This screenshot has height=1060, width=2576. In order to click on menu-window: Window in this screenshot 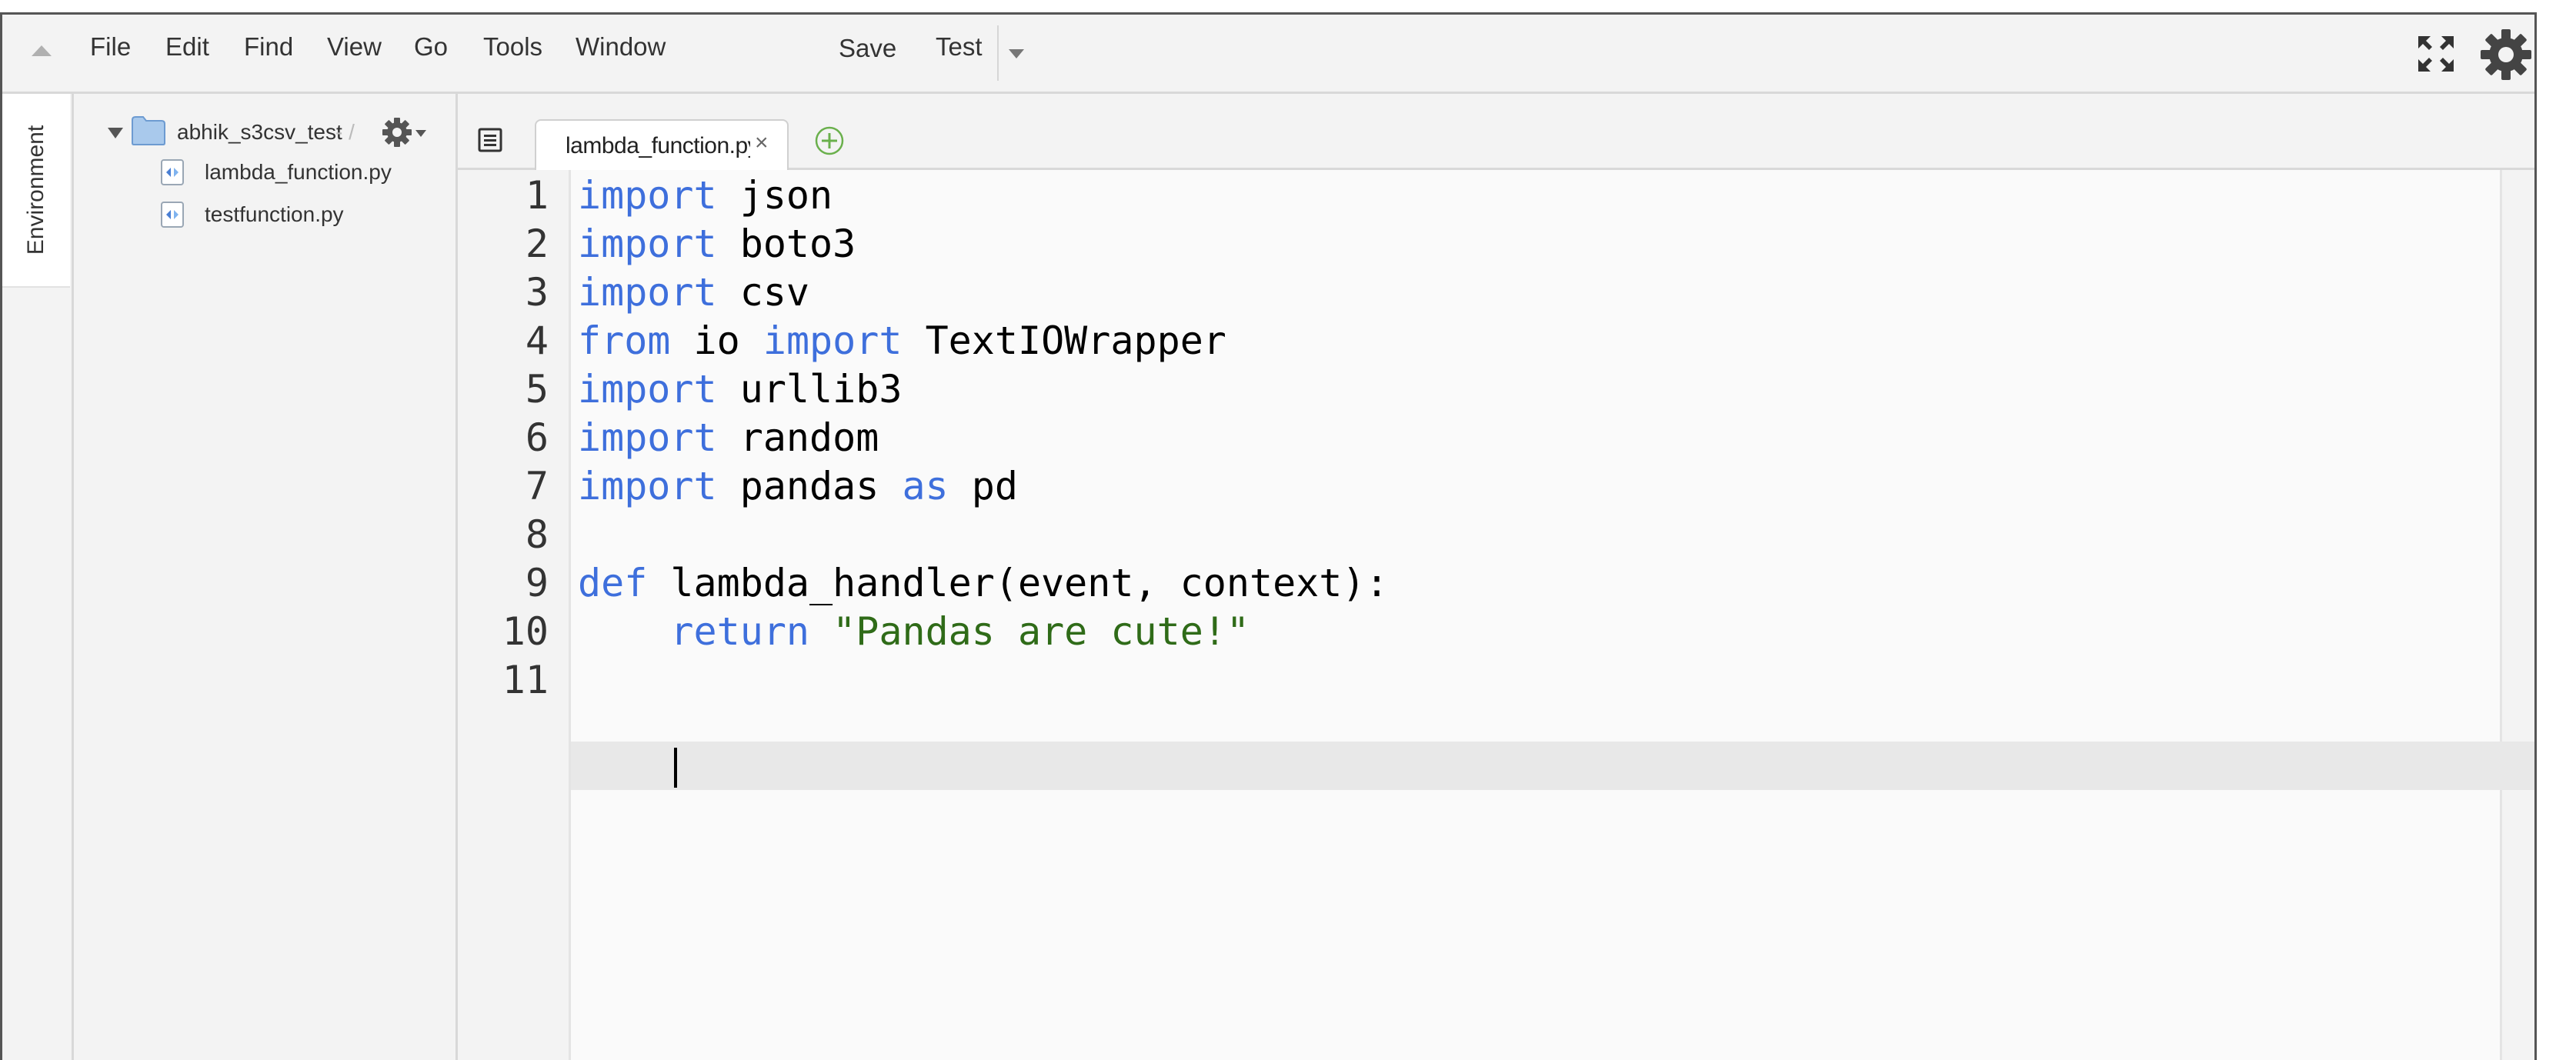, I will do `click(621, 47)`.